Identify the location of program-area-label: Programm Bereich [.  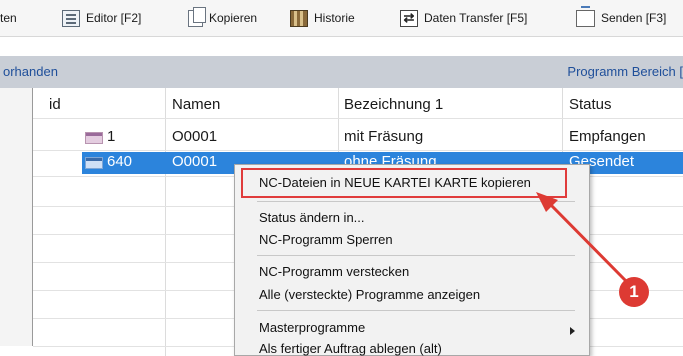
(625, 72).